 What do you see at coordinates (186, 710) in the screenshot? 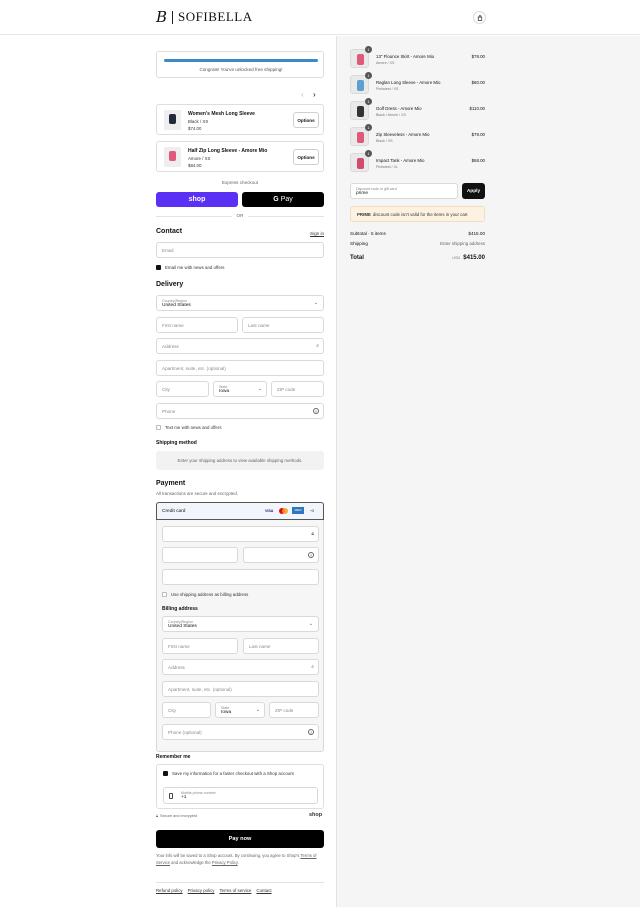
I see `billing-city-field: City` at bounding box center [186, 710].